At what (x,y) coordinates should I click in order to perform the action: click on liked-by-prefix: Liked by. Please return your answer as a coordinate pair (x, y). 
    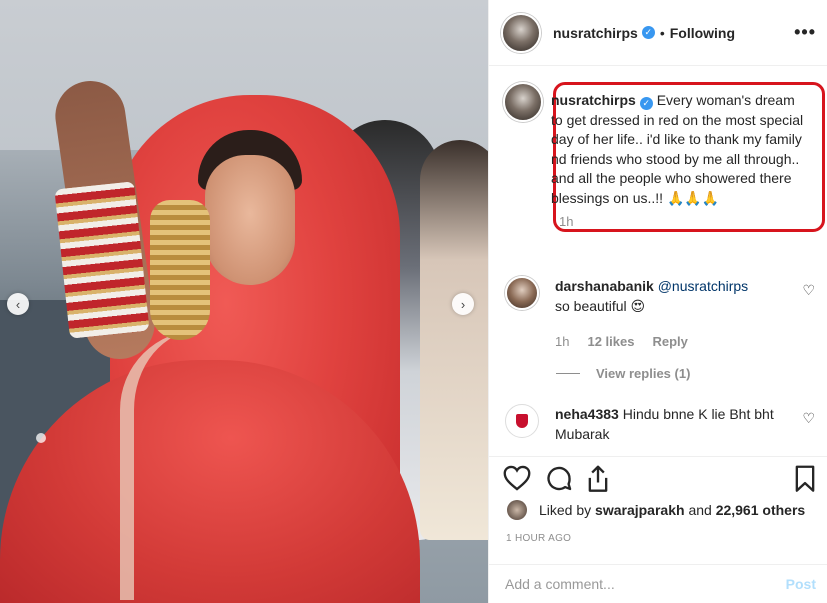
    Looking at the image, I should click on (565, 510).